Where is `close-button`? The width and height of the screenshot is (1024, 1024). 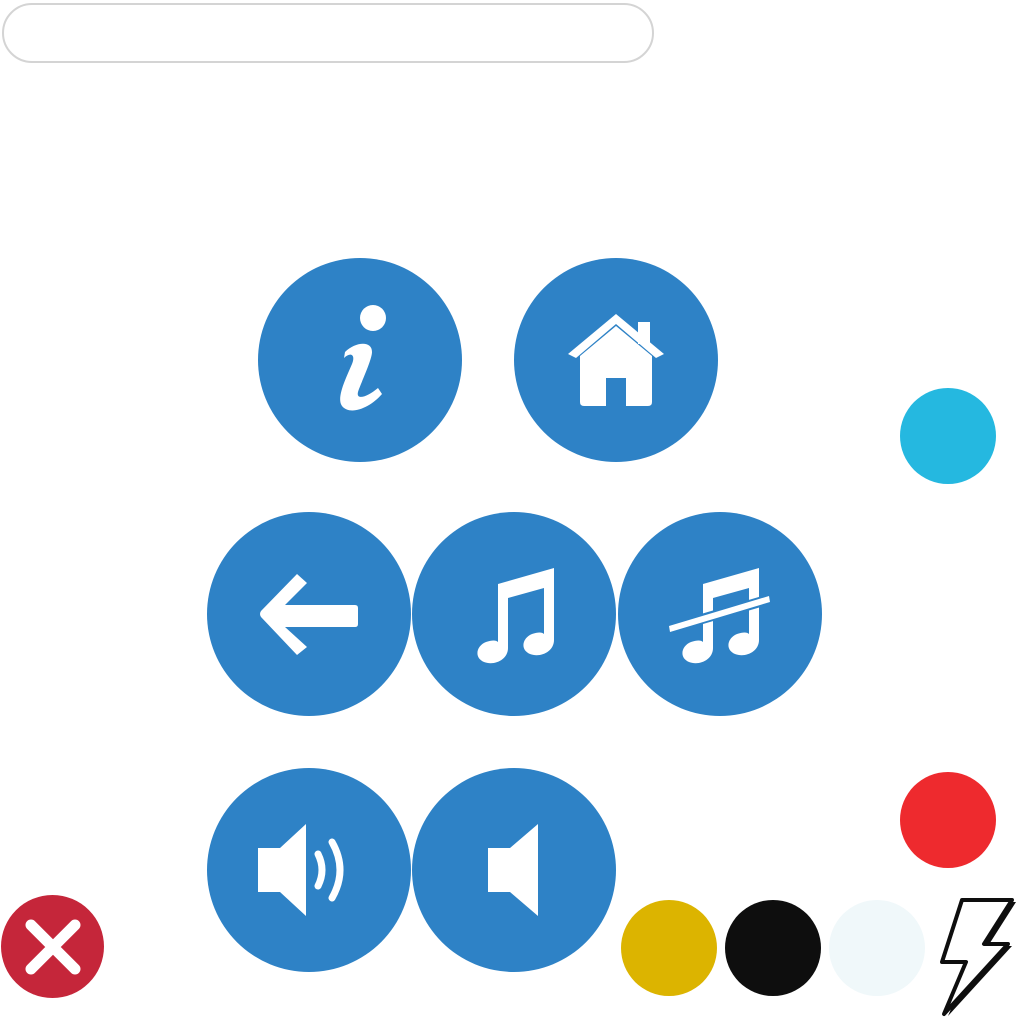 close-button is located at coordinates (52, 946).